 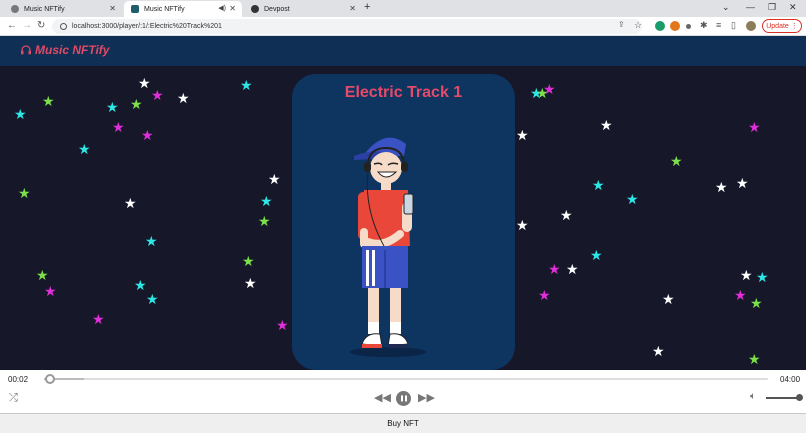 I want to click on buy-nft-button: Buy NFT, so click(x=403, y=423).